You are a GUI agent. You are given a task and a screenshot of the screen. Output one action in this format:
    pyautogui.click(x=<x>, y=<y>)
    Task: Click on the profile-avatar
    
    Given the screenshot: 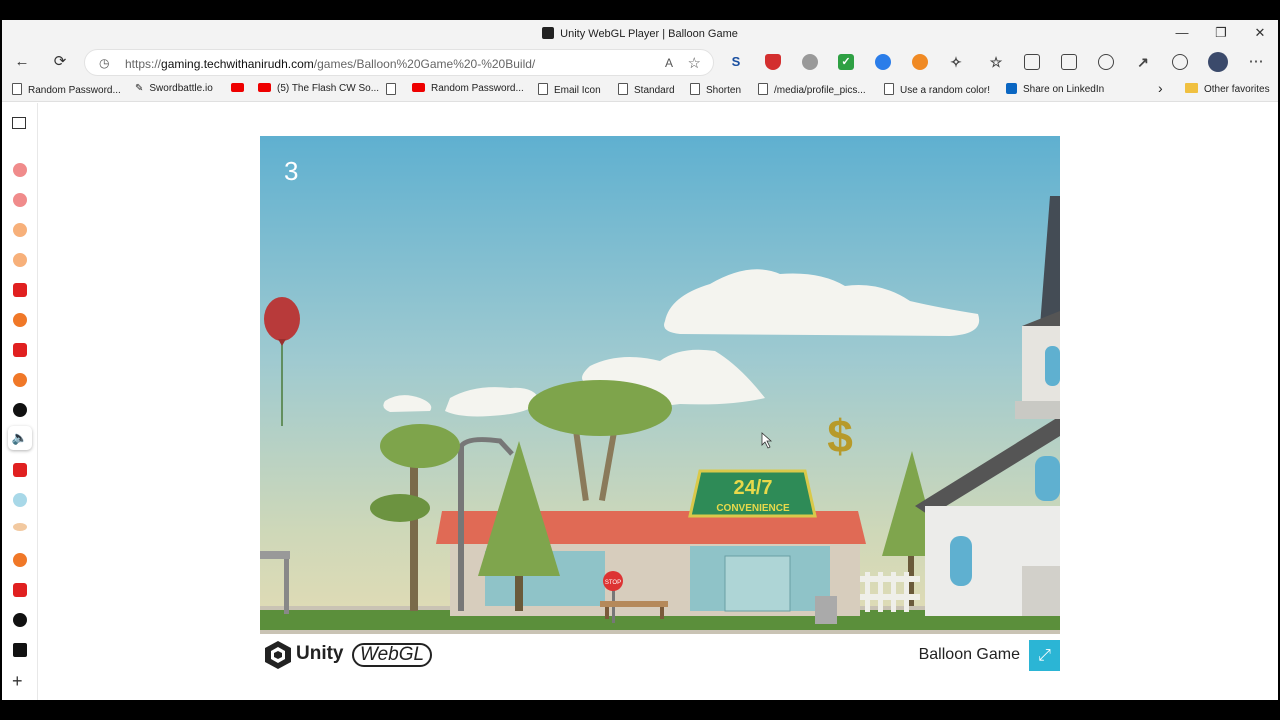 What is the action you would take?
    pyautogui.click(x=1218, y=62)
    